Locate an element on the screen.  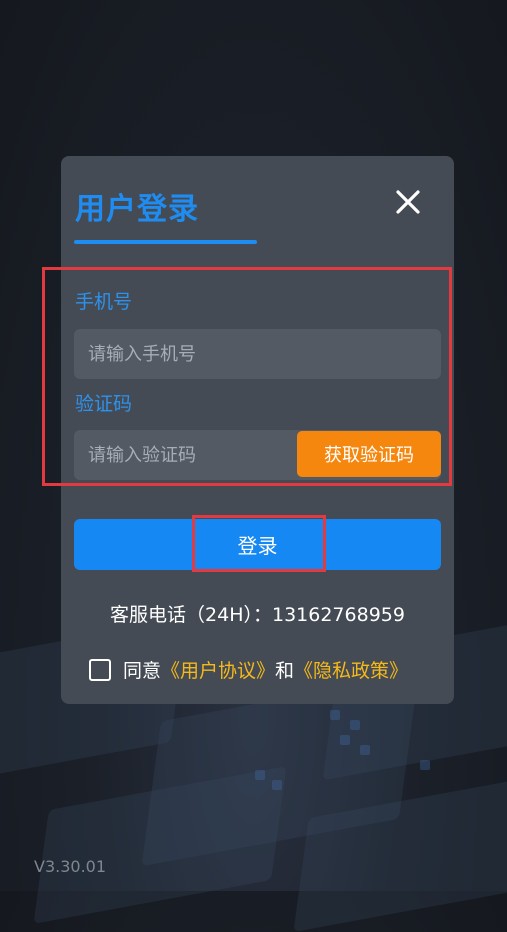
dialog-title: 用户登录 is located at coordinates (137, 209).